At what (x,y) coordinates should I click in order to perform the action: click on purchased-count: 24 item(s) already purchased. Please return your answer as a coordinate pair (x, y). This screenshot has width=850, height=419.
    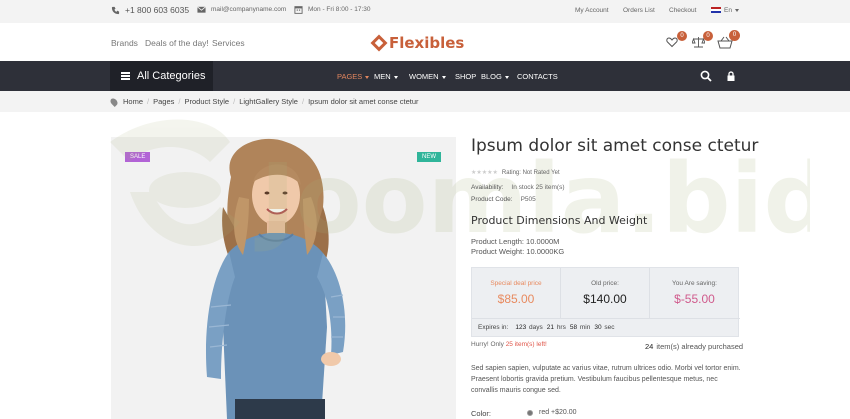
    Looking at the image, I should click on (694, 346).